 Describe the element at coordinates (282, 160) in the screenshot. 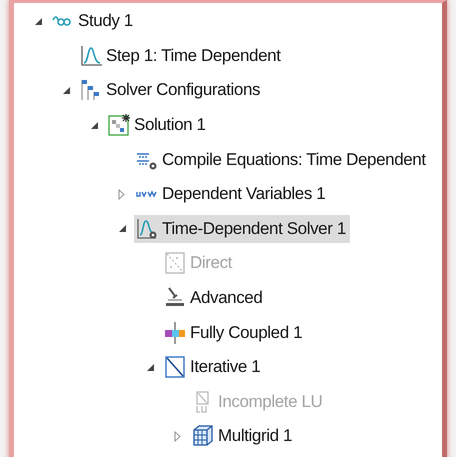

I see `tree-item: Compile Equations: Time Dependent` at that location.